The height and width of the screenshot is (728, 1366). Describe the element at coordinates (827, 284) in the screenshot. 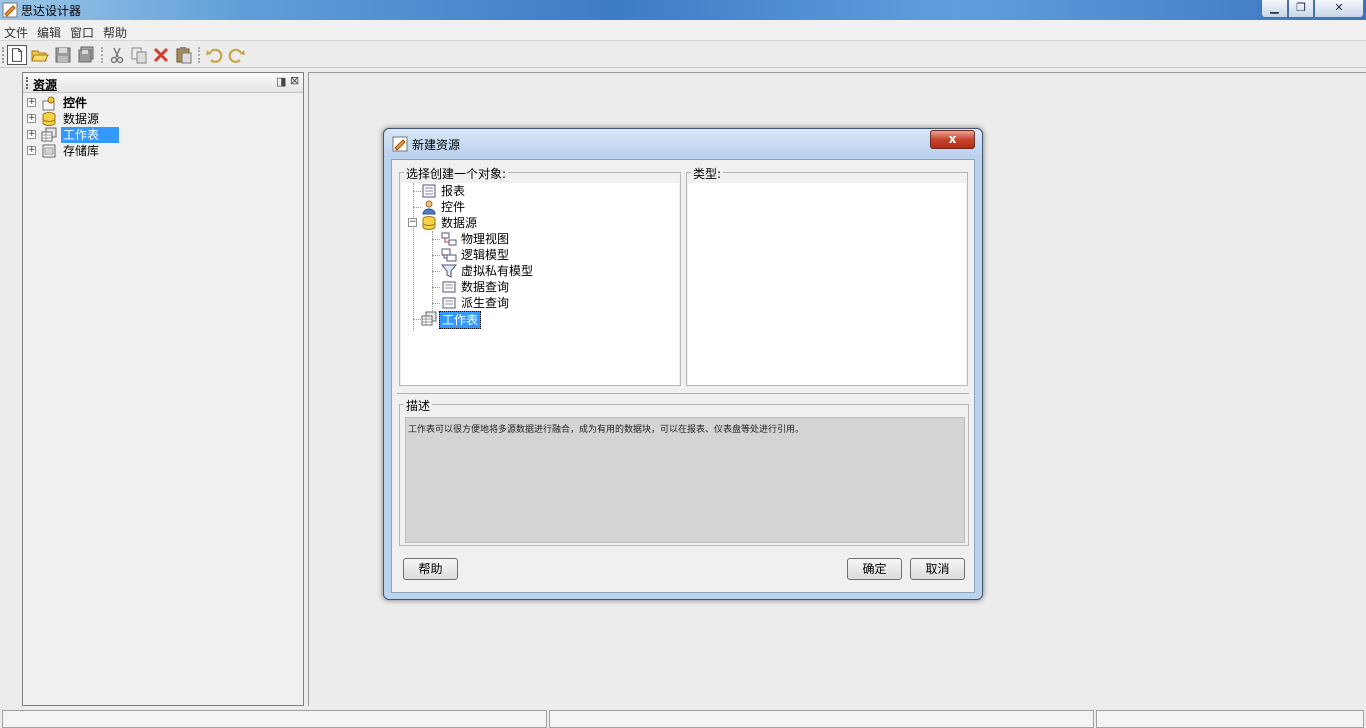

I see `type-list` at that location.